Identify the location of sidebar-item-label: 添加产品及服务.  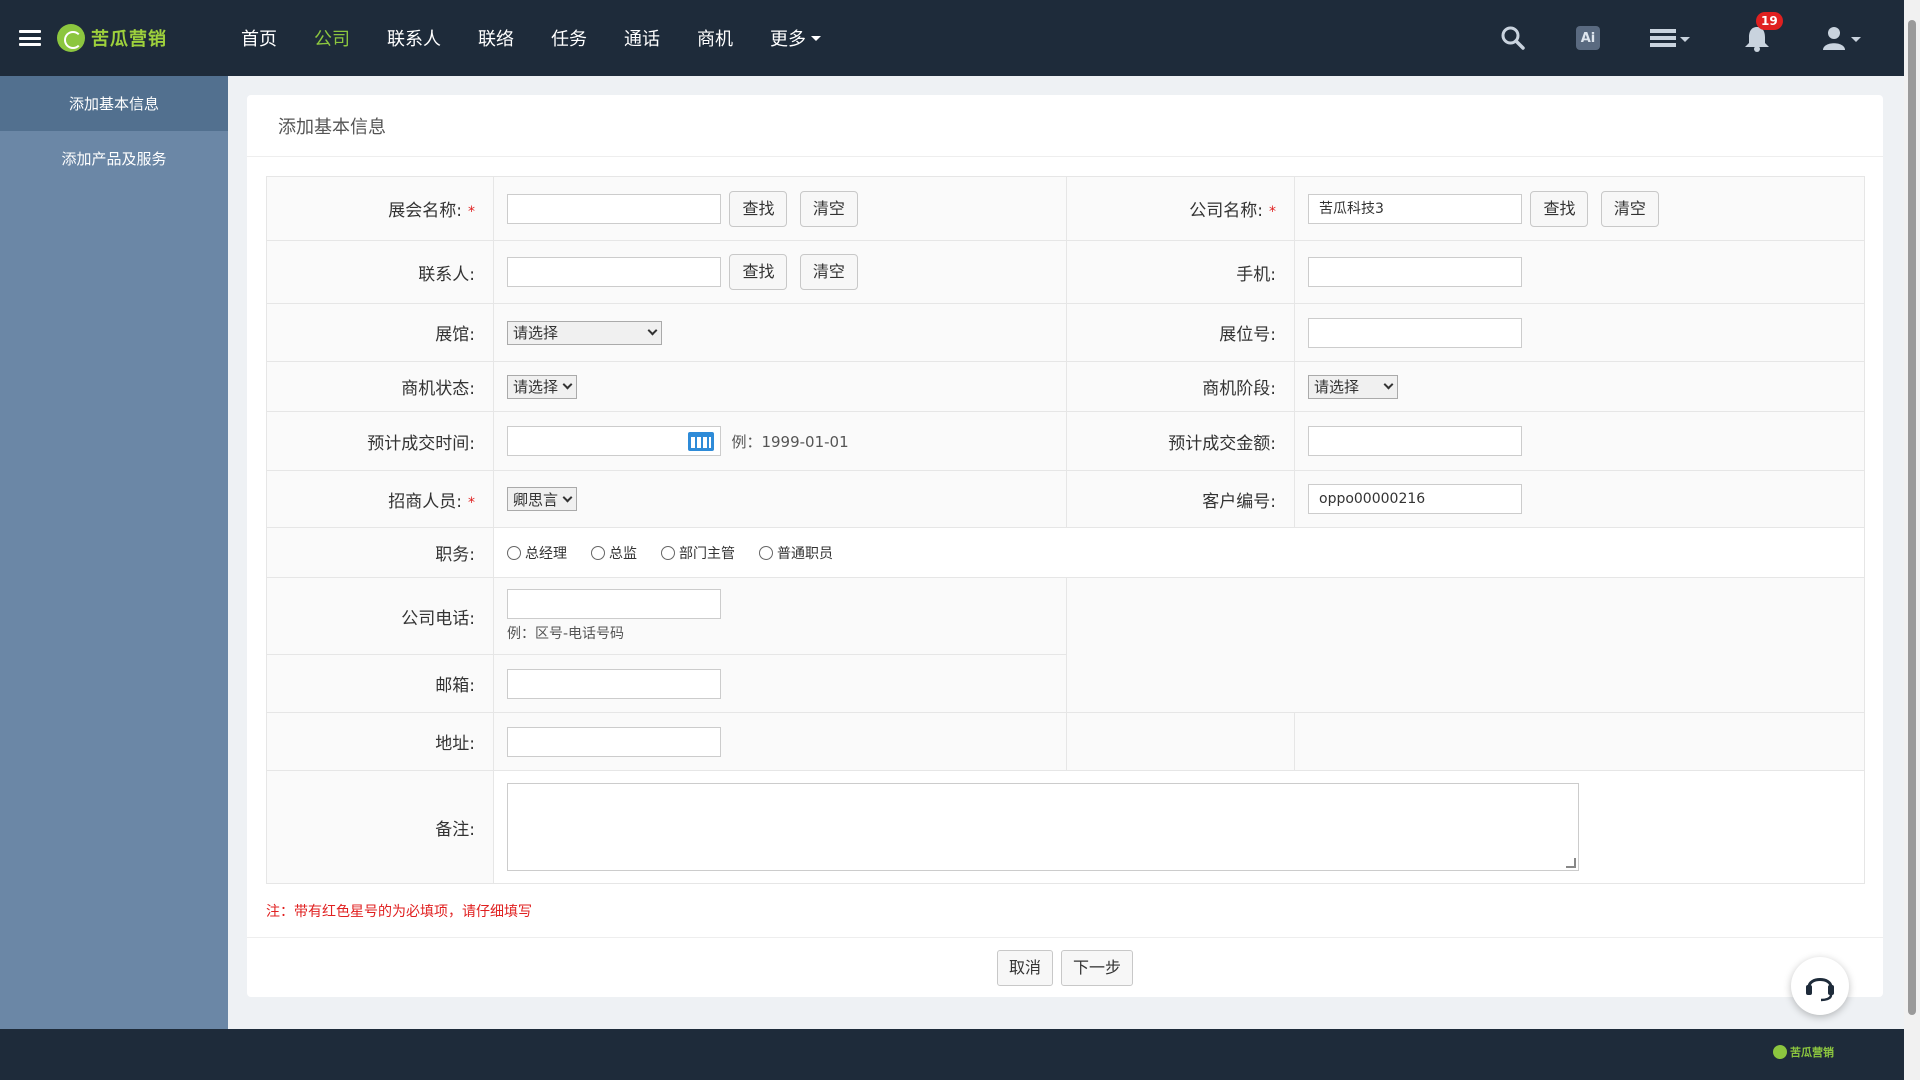
(114, 159).